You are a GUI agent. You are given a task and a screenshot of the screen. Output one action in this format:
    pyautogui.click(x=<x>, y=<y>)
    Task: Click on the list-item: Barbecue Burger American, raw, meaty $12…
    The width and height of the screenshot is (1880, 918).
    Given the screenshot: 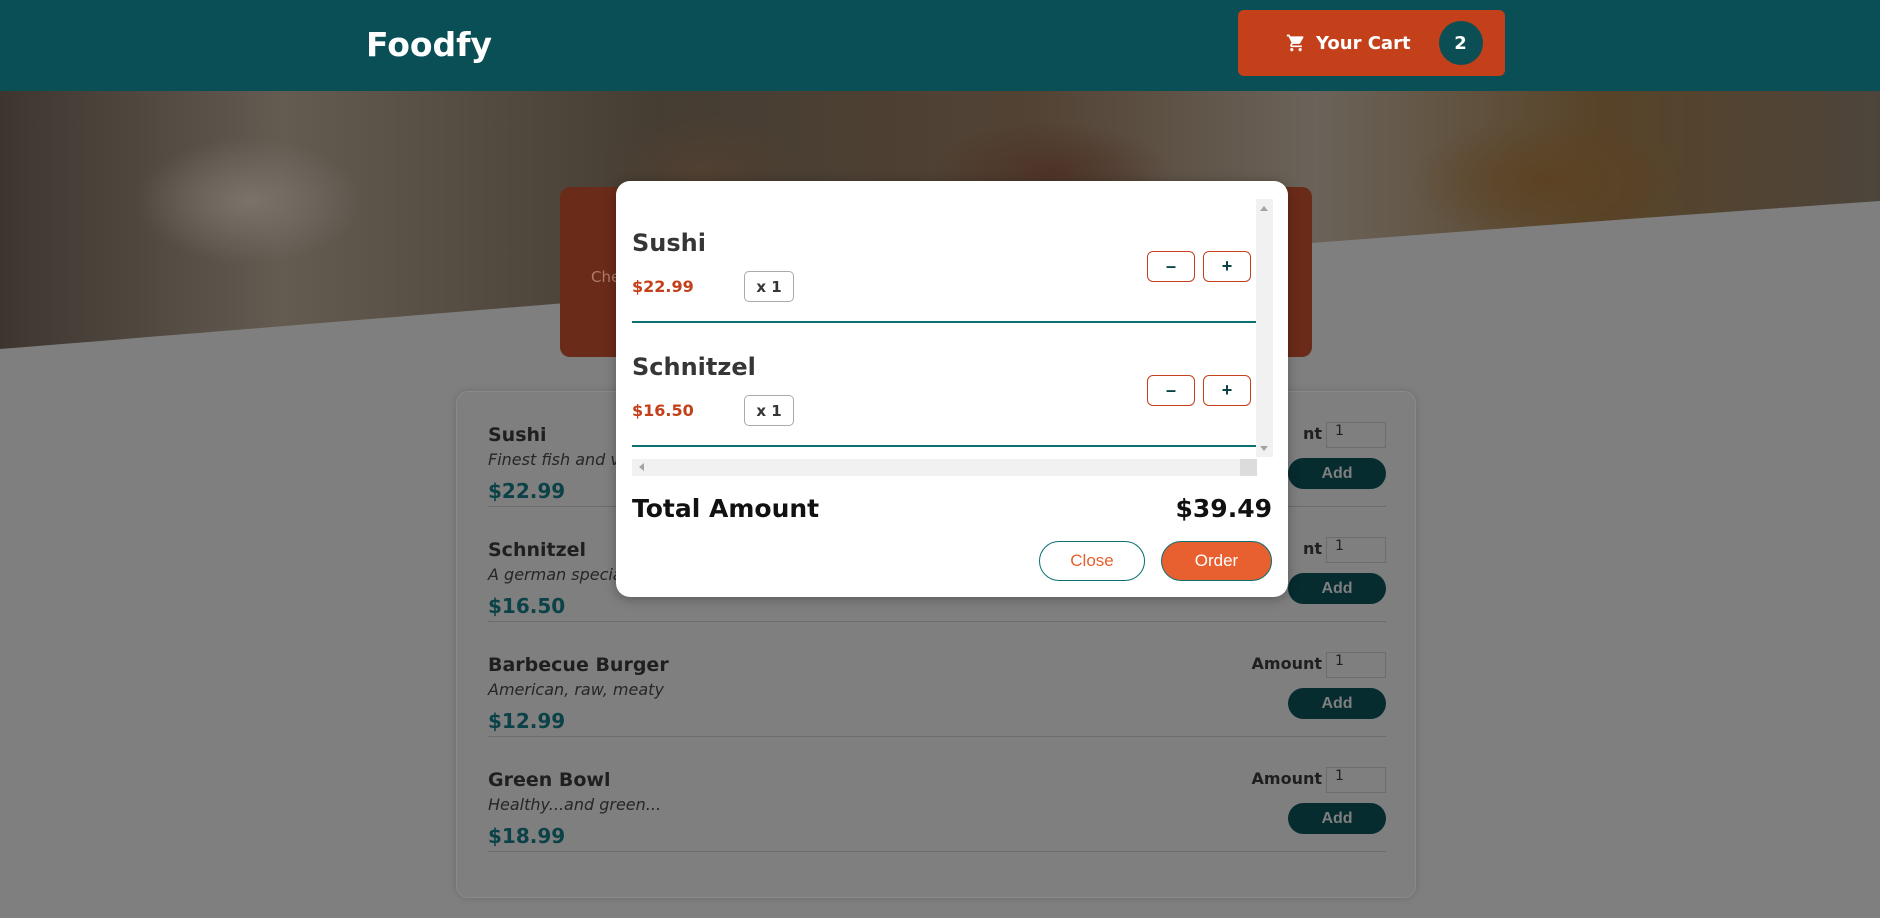 What is the action you would take?
    pyautogui.click(x=937, y=679)
    